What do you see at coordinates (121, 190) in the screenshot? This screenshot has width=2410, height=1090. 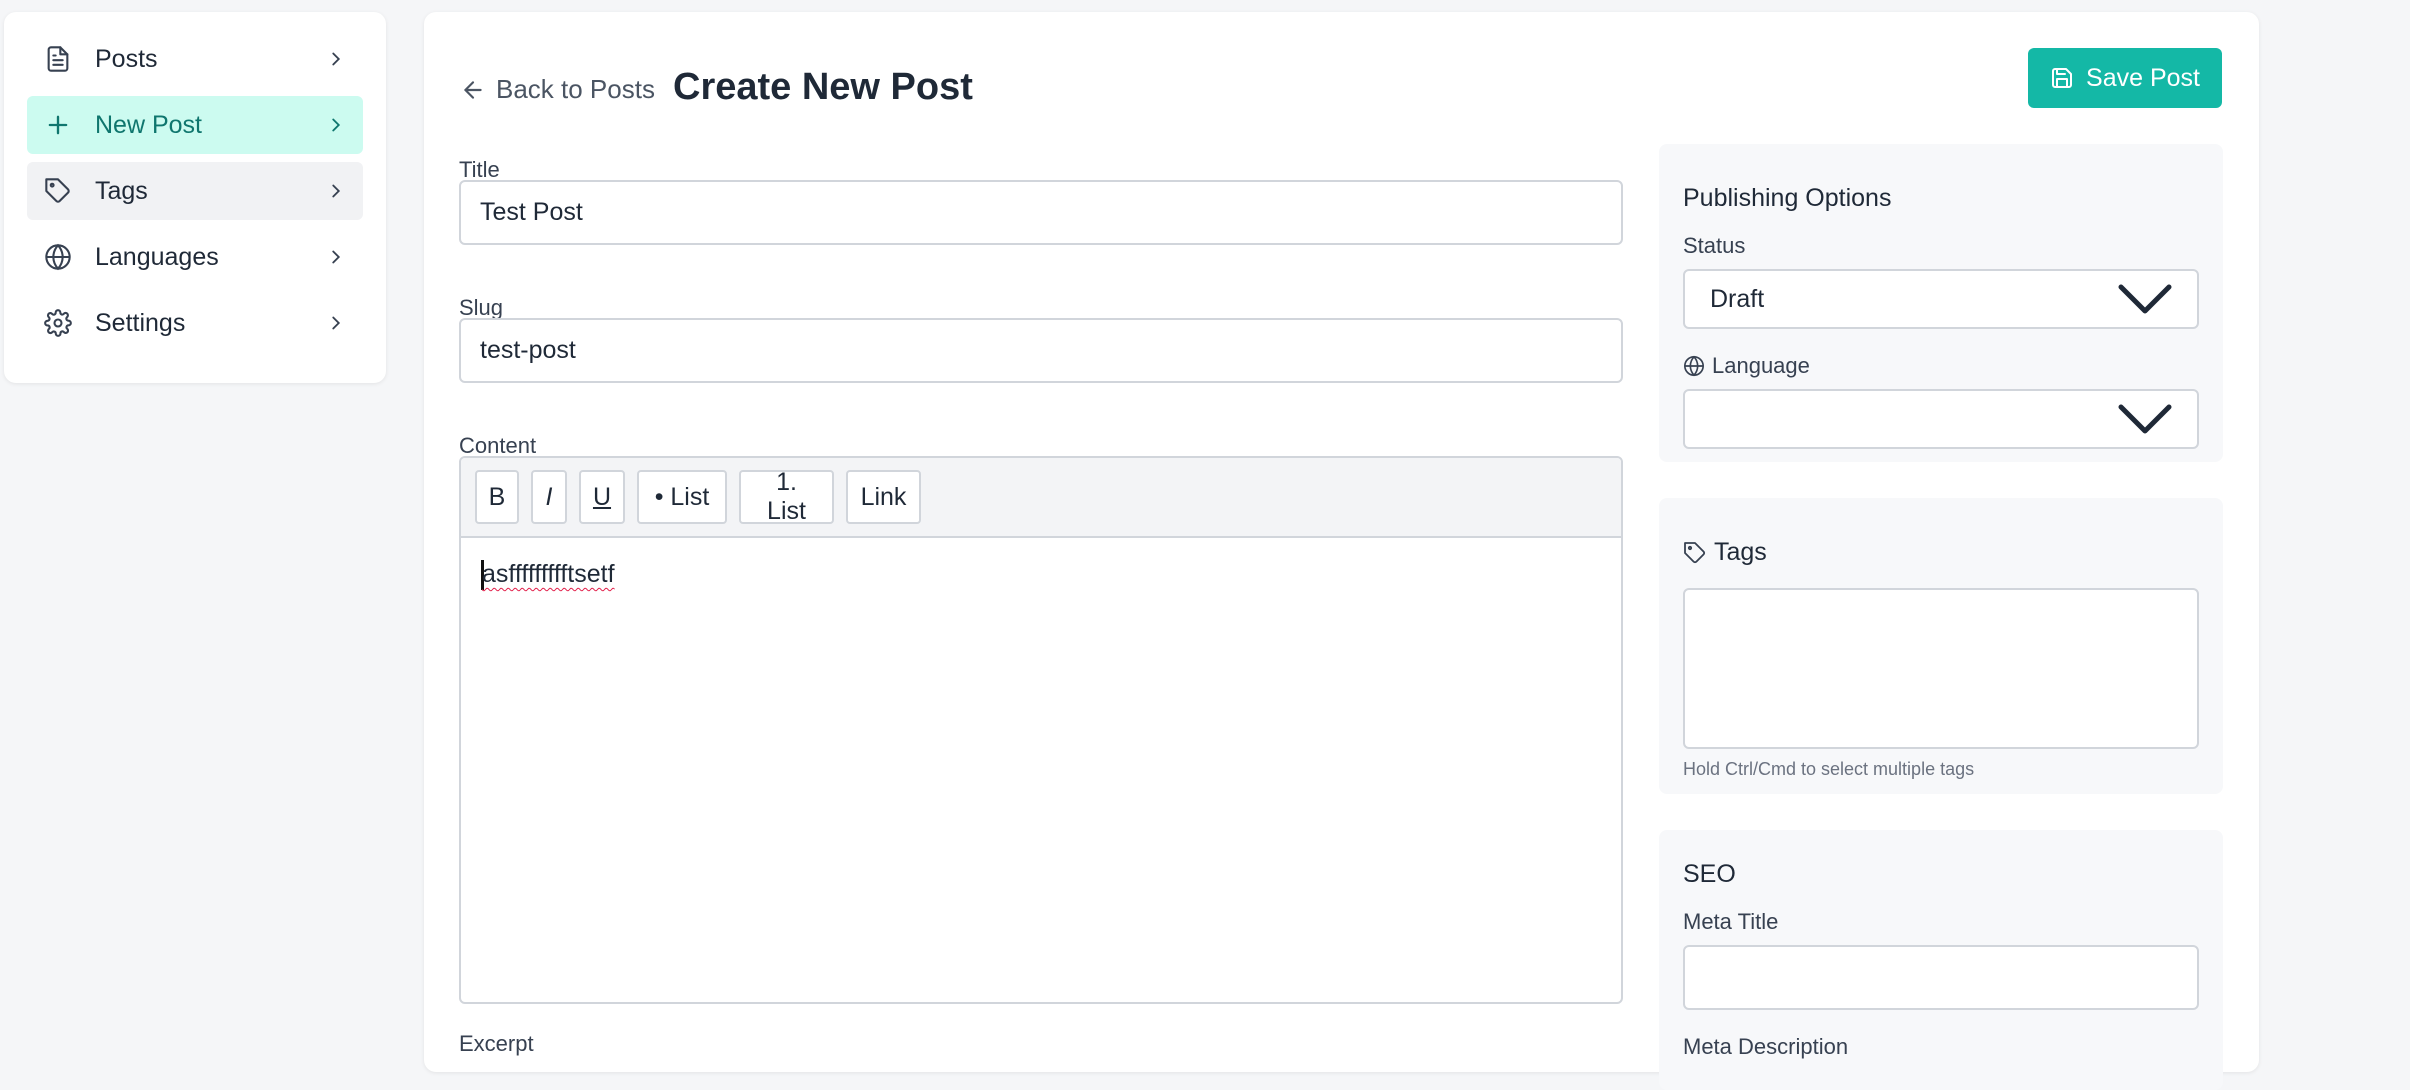 I see `sidebar-item-label: Tags` at bounding box center [121, 190].